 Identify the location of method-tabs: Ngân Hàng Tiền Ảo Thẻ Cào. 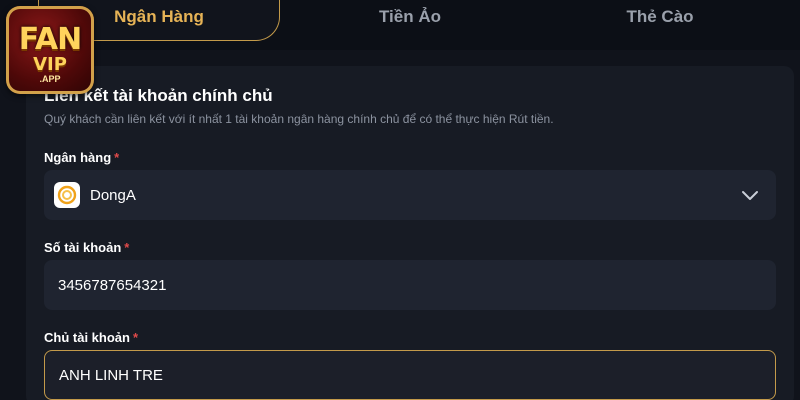
(400, 25).